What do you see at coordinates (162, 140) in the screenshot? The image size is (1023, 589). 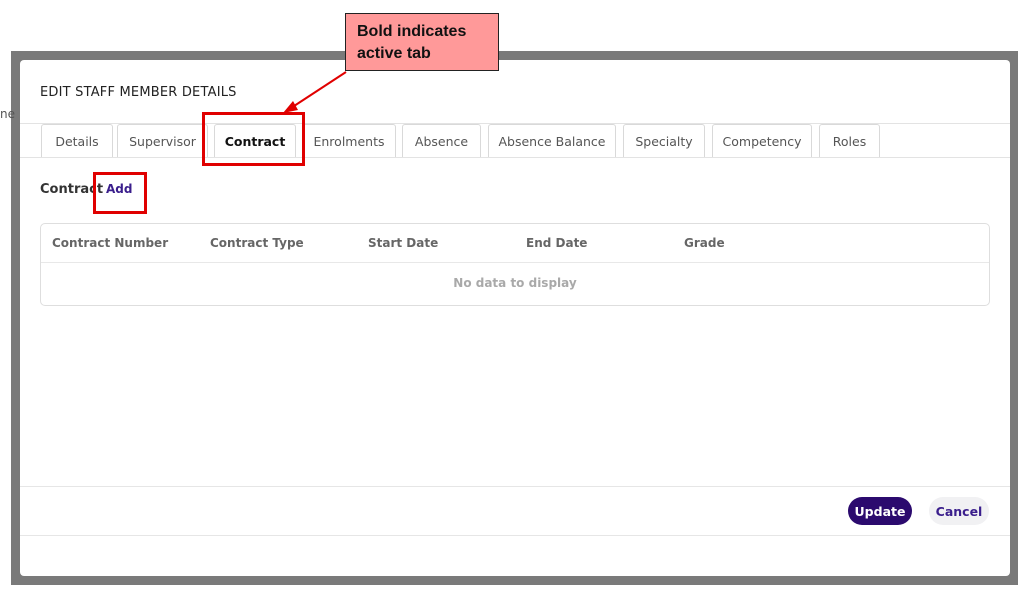 I see `tab-supervisor: Supervisor` at bounding box center [162, 140].